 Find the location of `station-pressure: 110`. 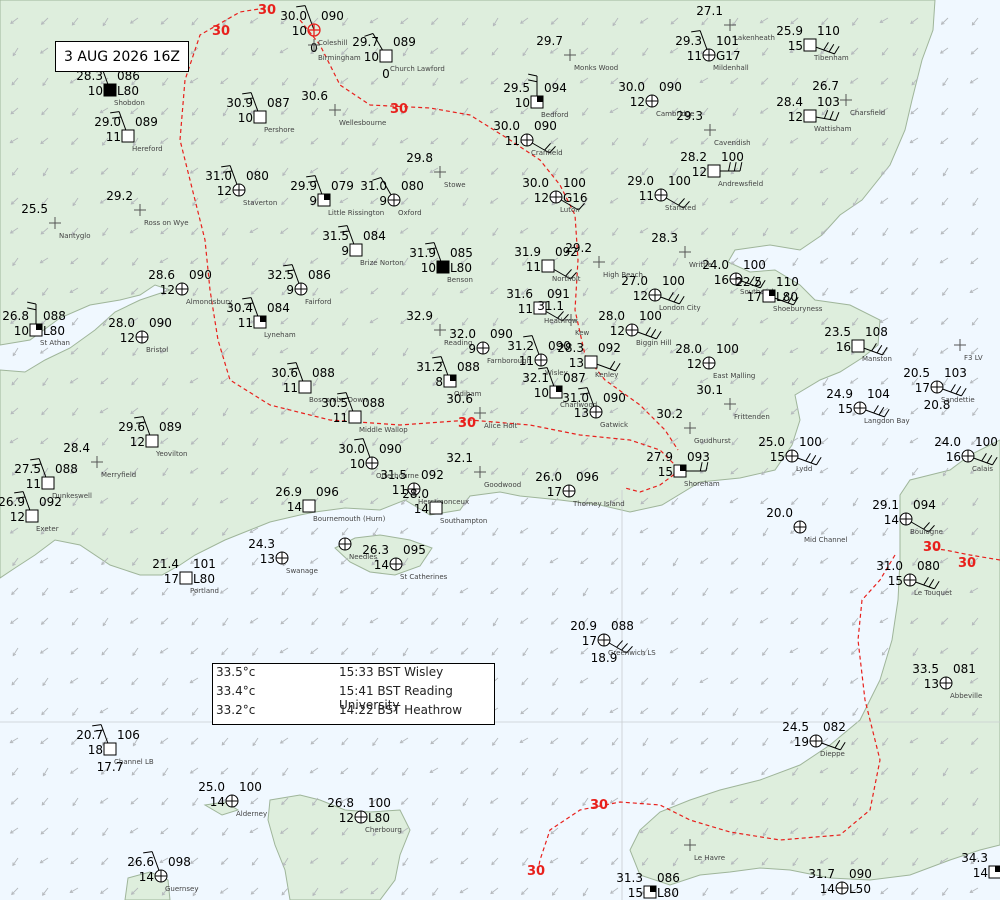

station-pressure: 110 is located at coordinates (828, 31).